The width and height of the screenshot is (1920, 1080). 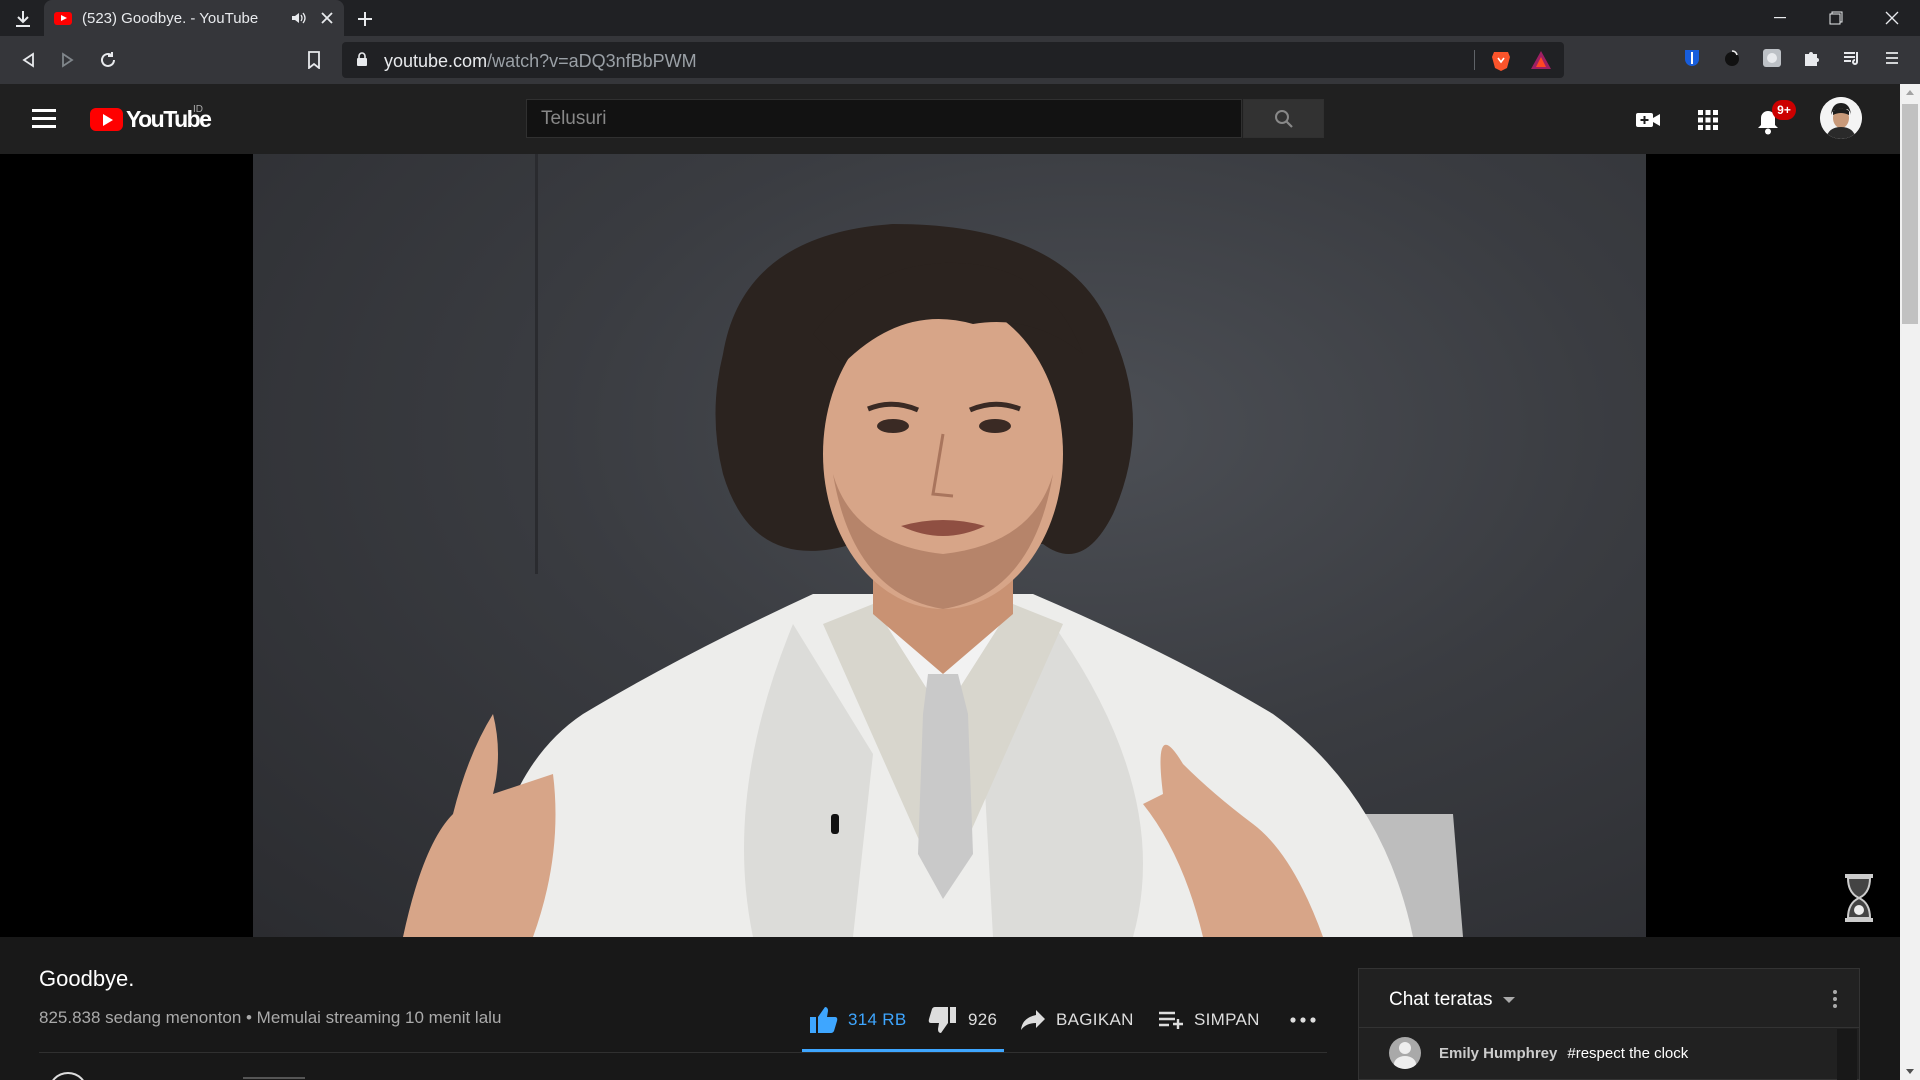 I want to click on minimize-icon, so click(x=1780, y=18).